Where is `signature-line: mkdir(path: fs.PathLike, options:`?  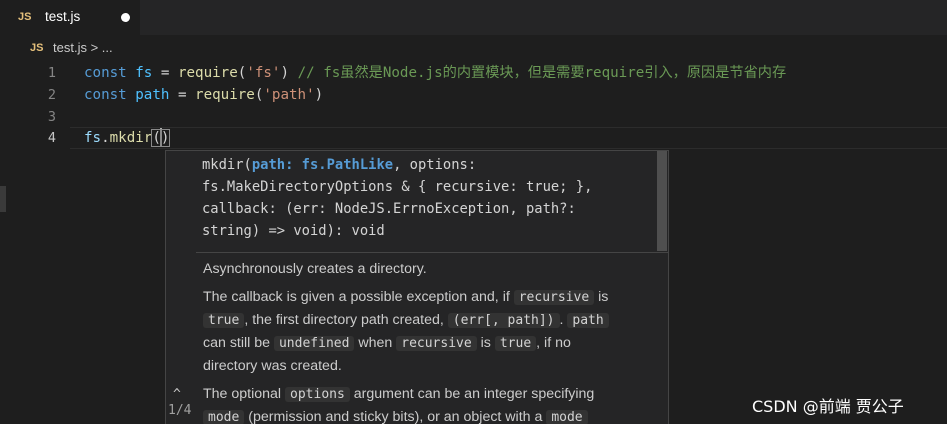 signature-line: mkdir(path: fs.PathLike, options: is located at coordinates (422, 165).